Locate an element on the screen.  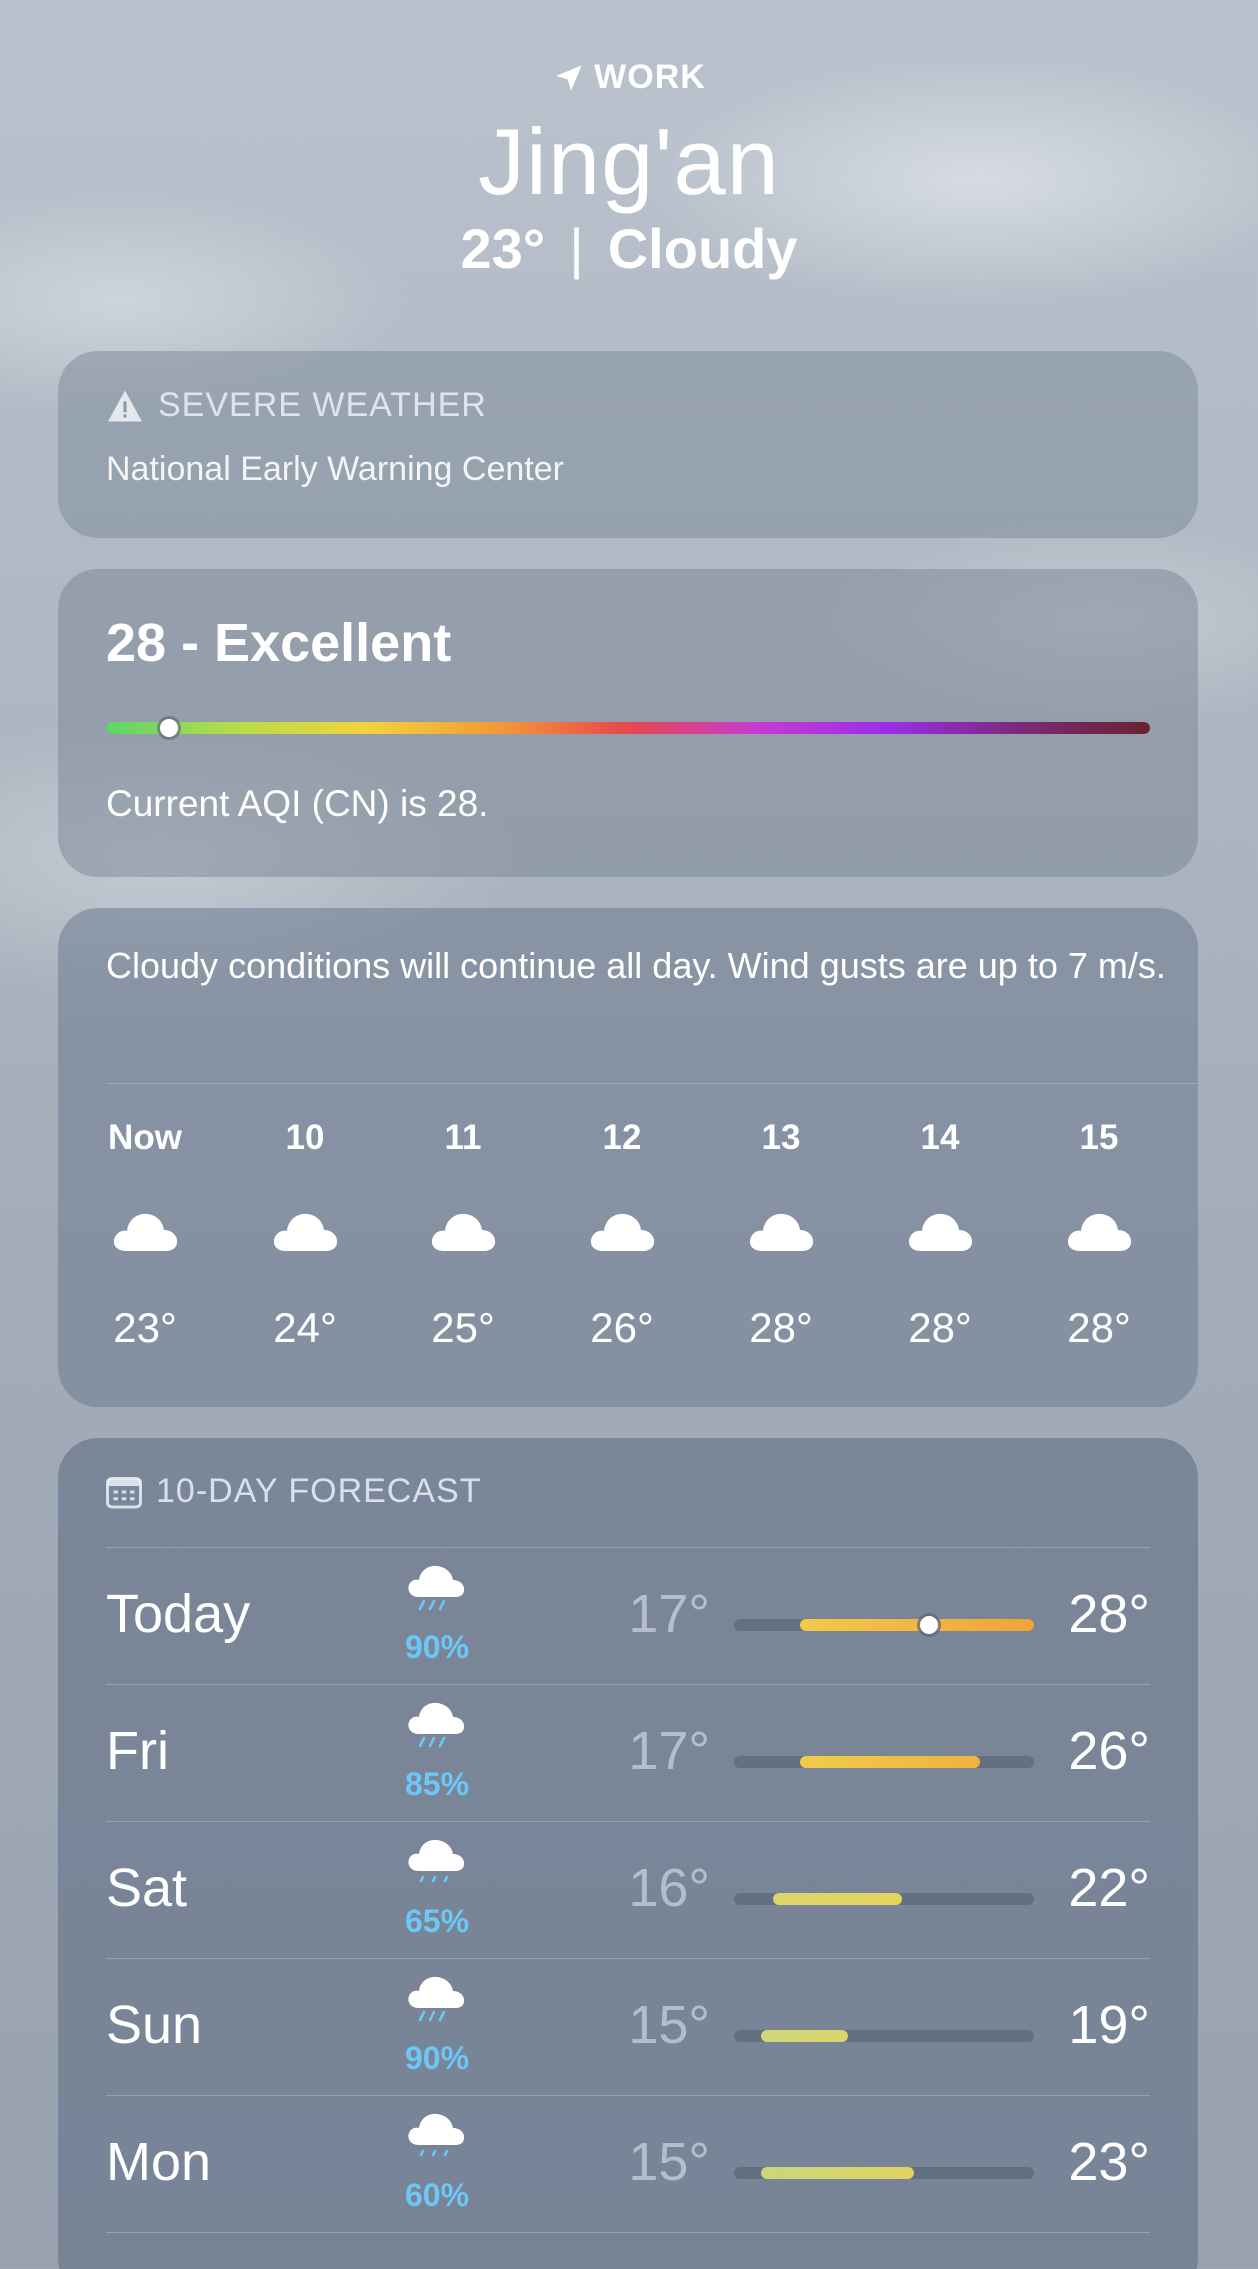
hour-column: Now 23° is located at coordinates (145, 1235).